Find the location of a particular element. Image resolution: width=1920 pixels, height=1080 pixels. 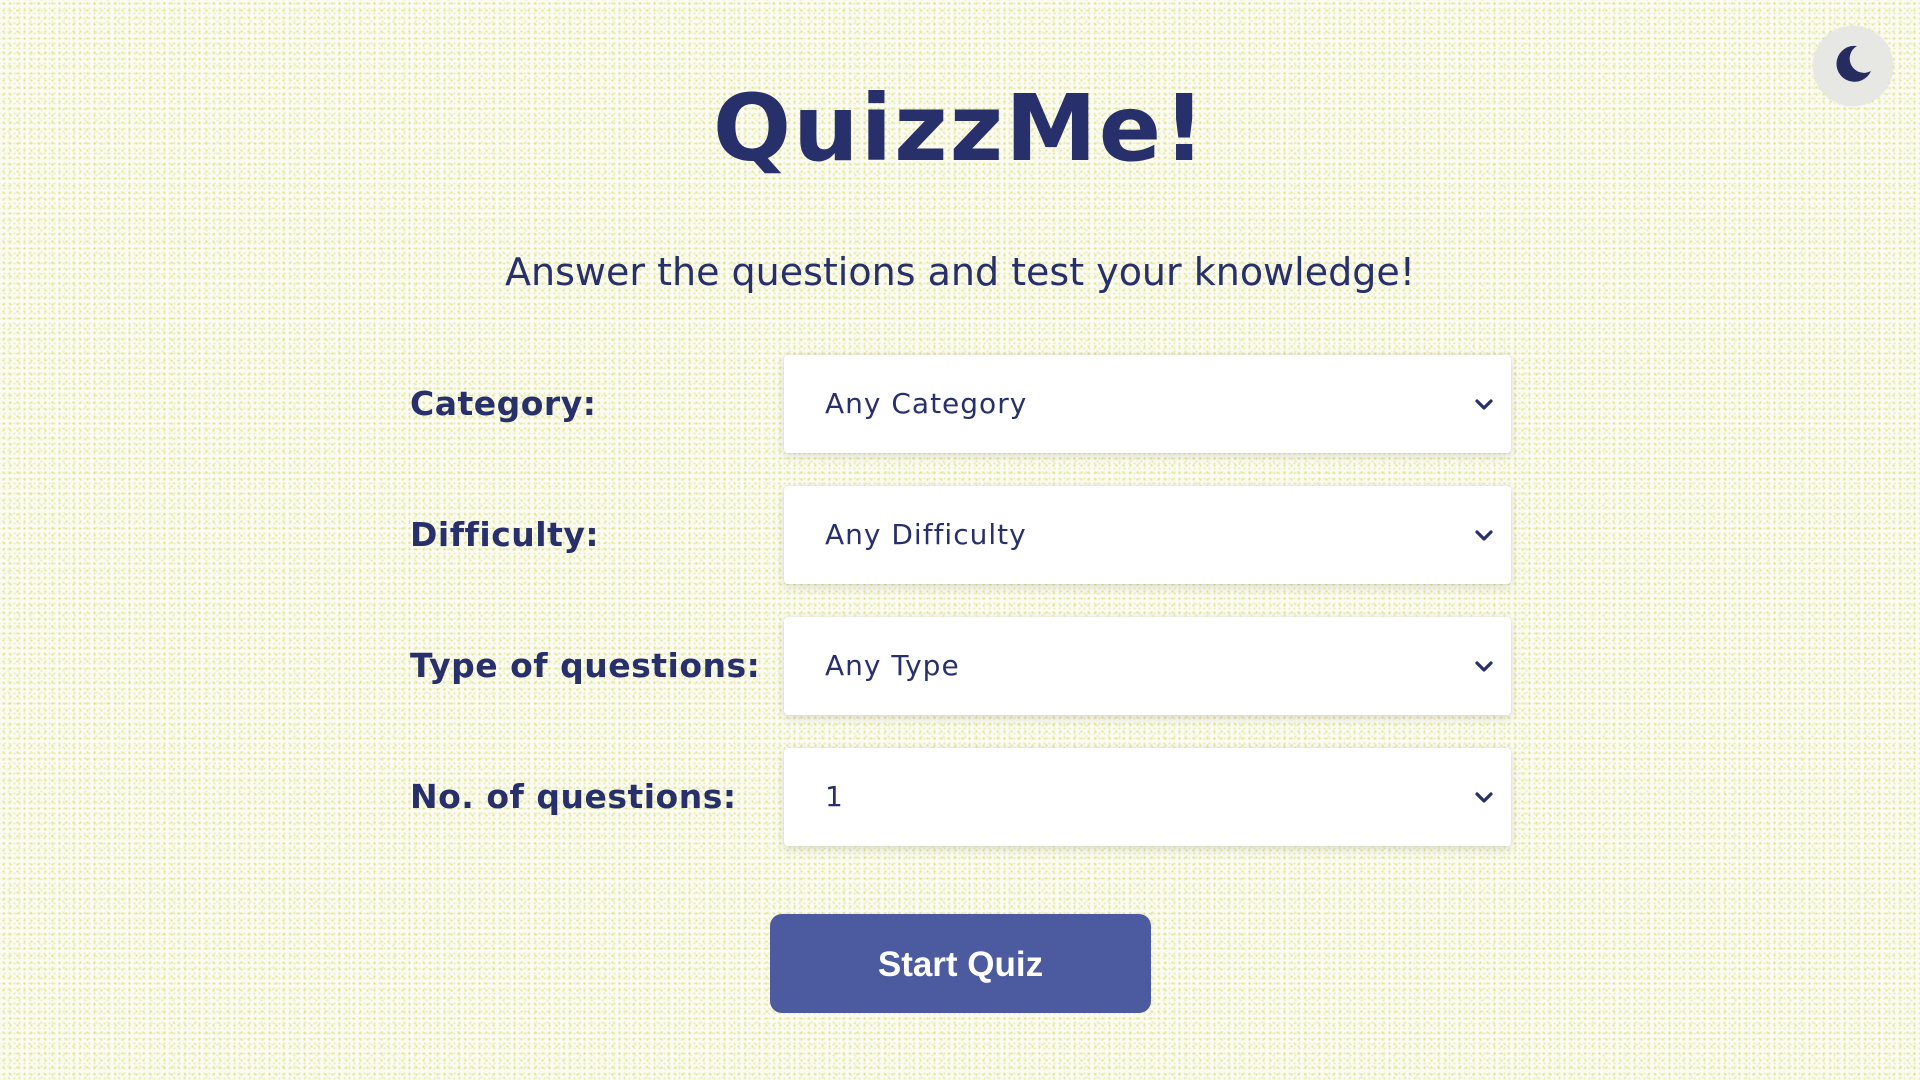

start-quiz-button: Start Quiz is located at coordinates (960, 963).